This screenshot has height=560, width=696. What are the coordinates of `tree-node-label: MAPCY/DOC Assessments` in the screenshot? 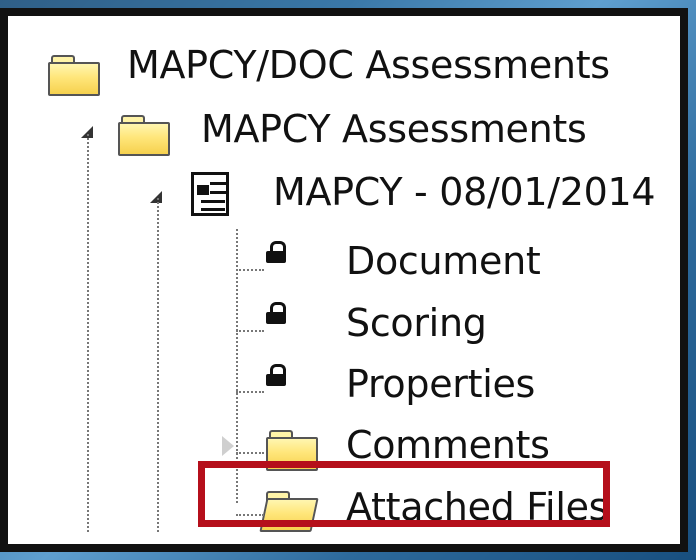 It's located at (368, 65).